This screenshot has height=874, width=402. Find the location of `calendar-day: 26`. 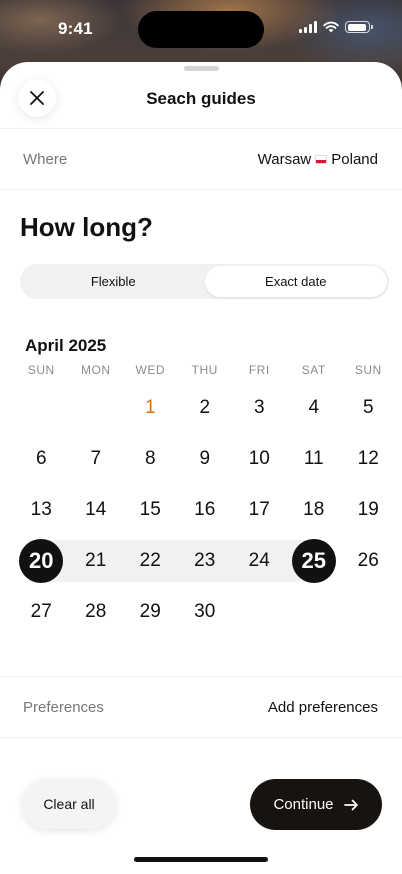

calendar-day: 26 is located at coordinates (368, 560).